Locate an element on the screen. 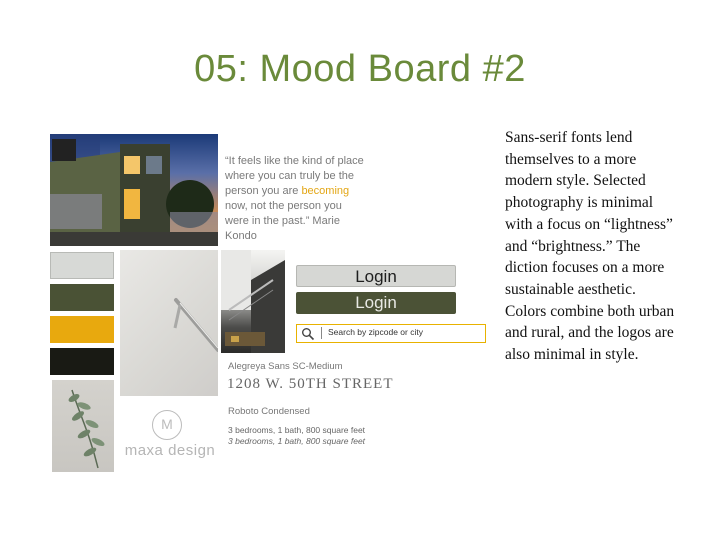  login-button-light: Login is located at coordinates (376, 276).